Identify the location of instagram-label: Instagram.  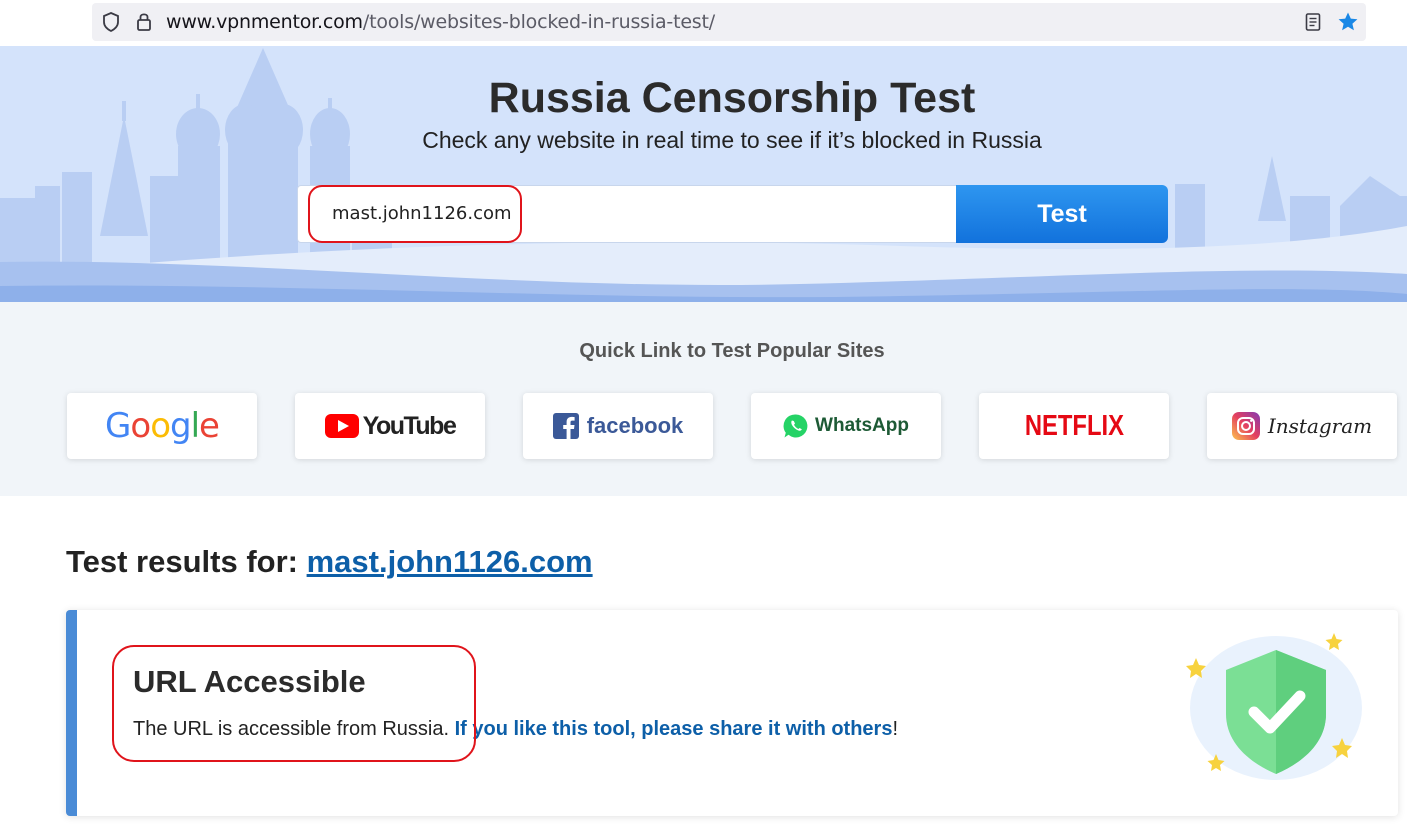
(1320, 426).